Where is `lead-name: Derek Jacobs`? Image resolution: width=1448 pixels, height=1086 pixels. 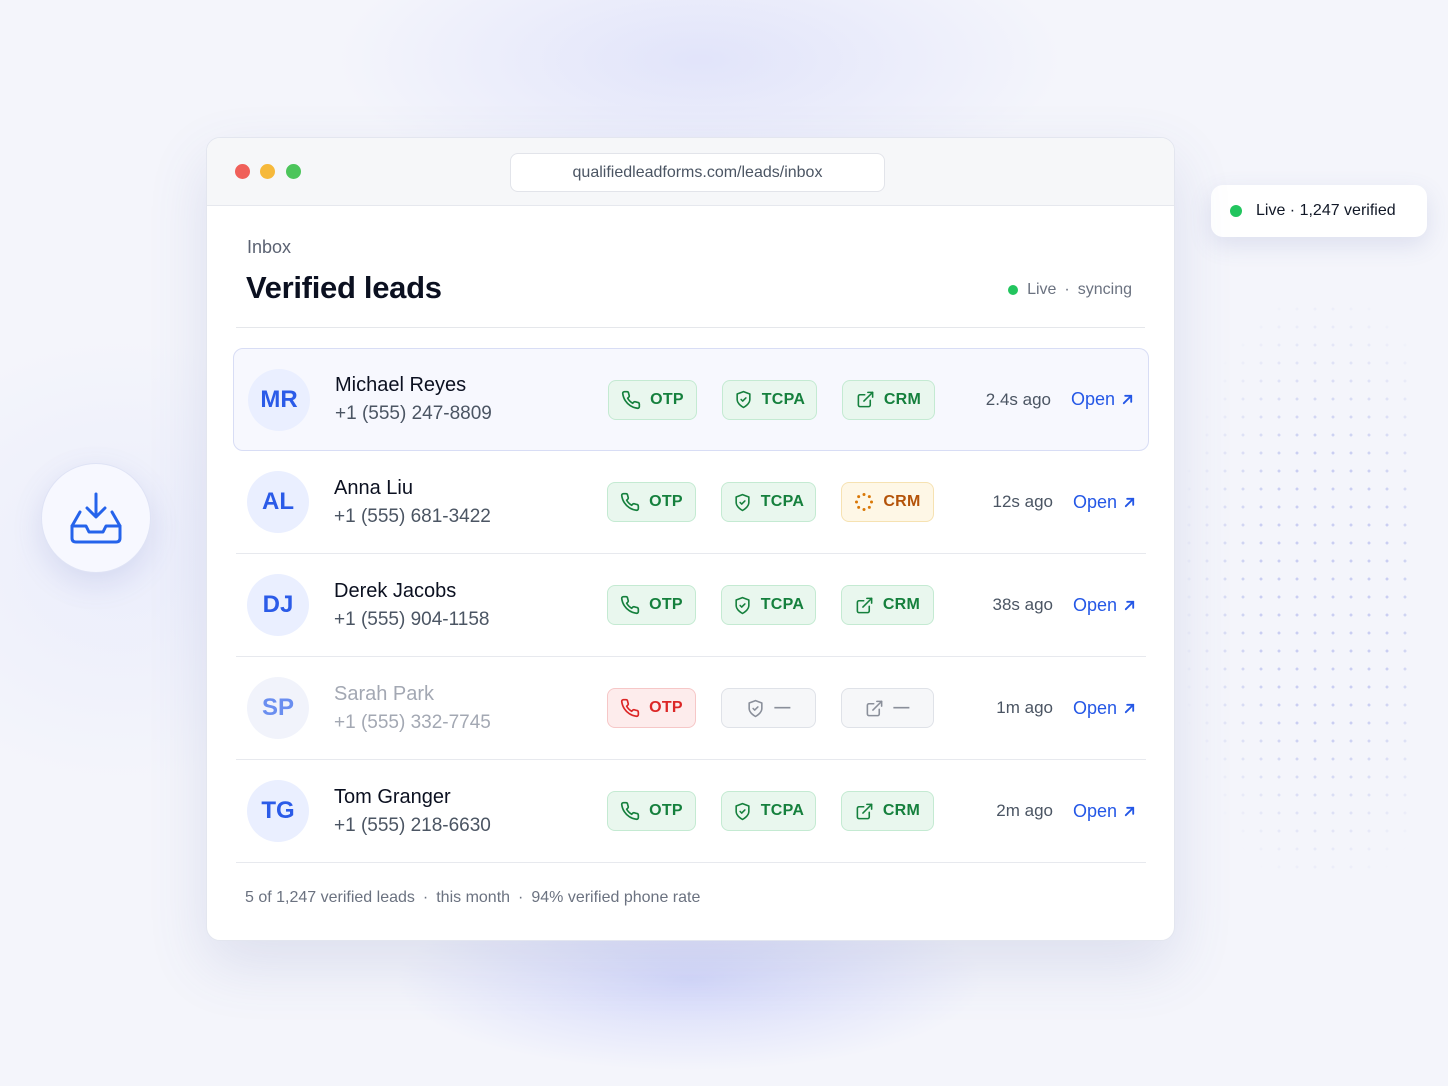
lead-name: Derek Jacobs is located at coordinates (395, 590).